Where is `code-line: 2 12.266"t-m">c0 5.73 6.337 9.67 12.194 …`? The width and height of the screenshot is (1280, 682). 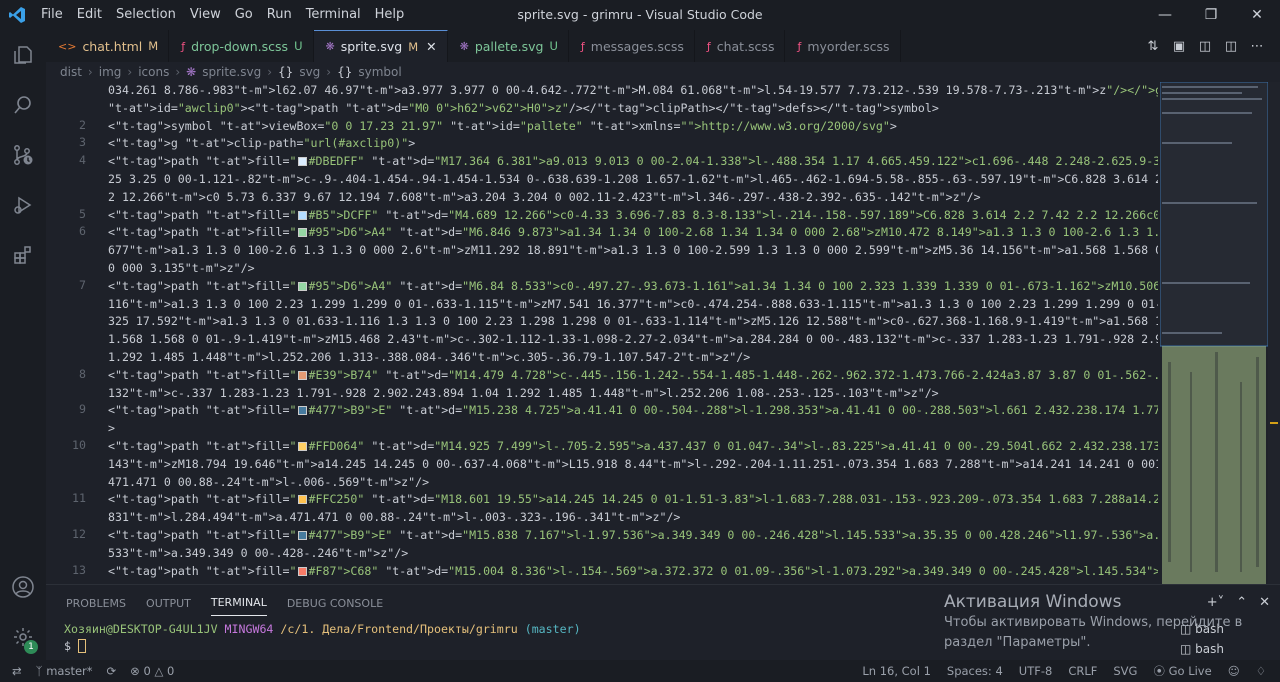
code-line: 2 12.266"t-m">c0 5.73 6.337 9.67 12.194 … is located at coordinates (633, 198).